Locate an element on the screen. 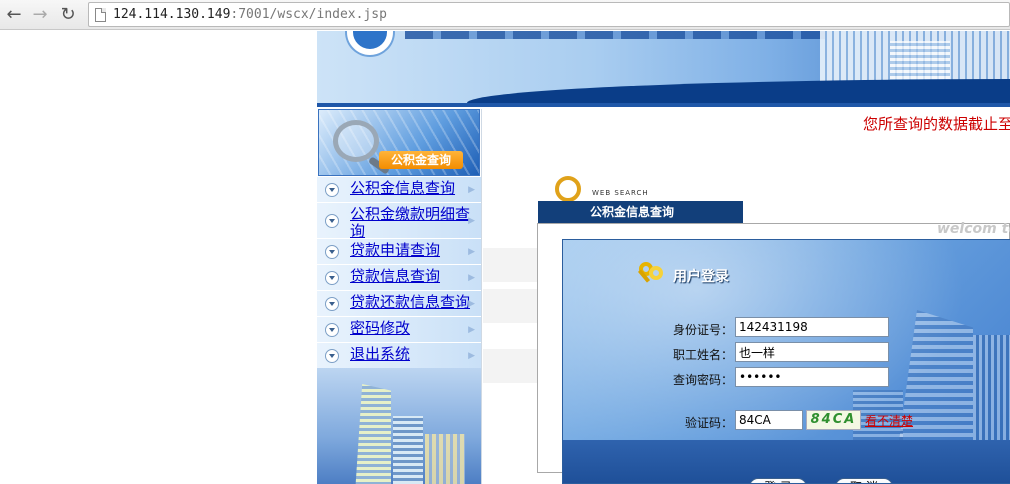  sidebar-item-label: 贷款信息查询 is located at coordinates (415, 276).